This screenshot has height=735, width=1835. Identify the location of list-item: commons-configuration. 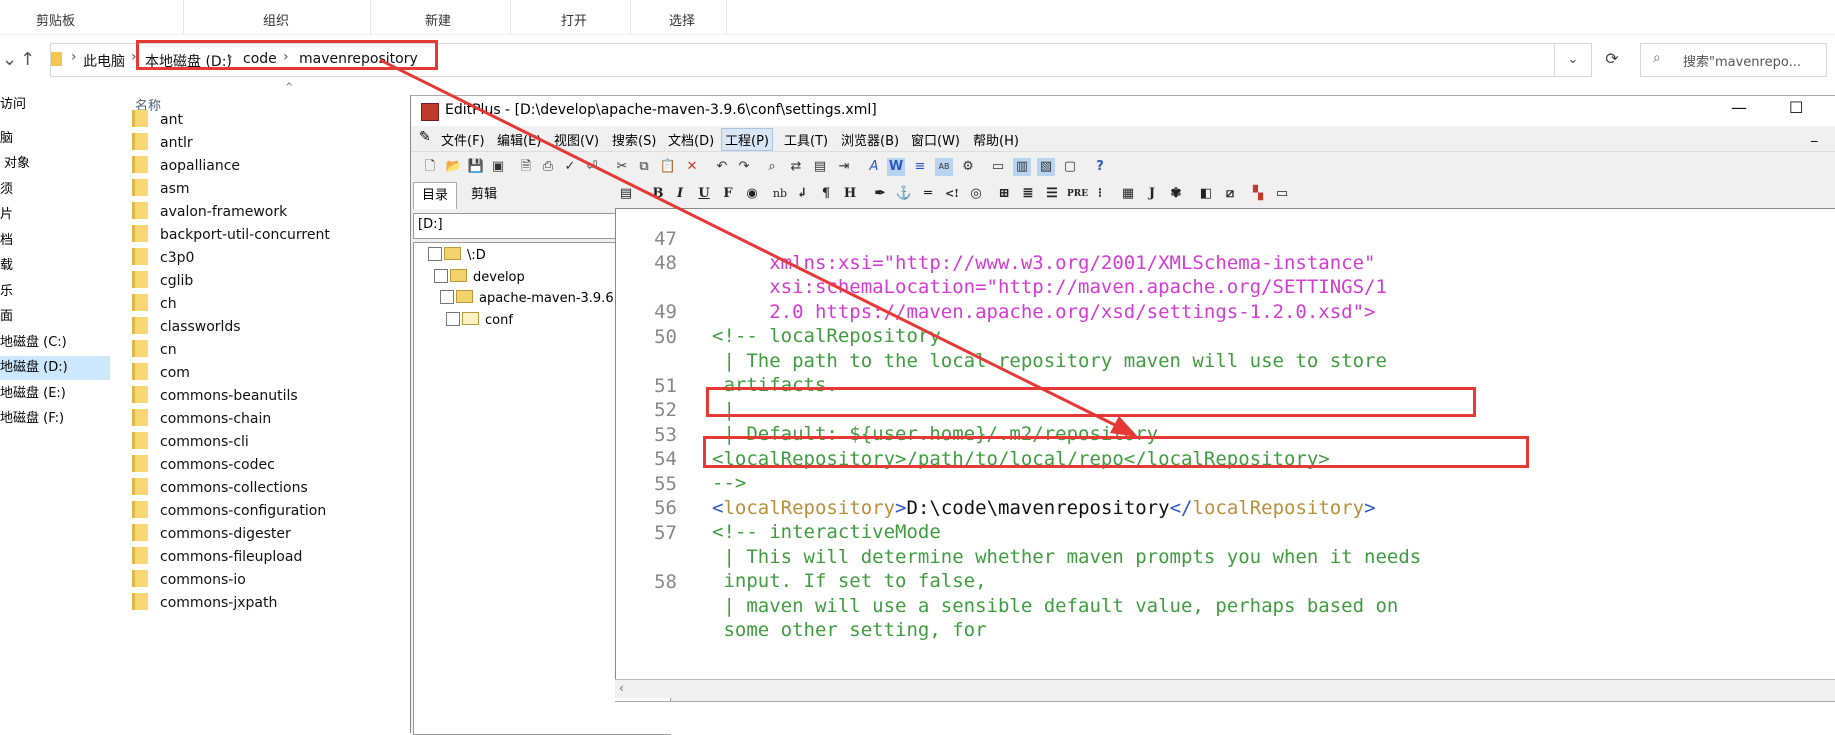
(229, 511).